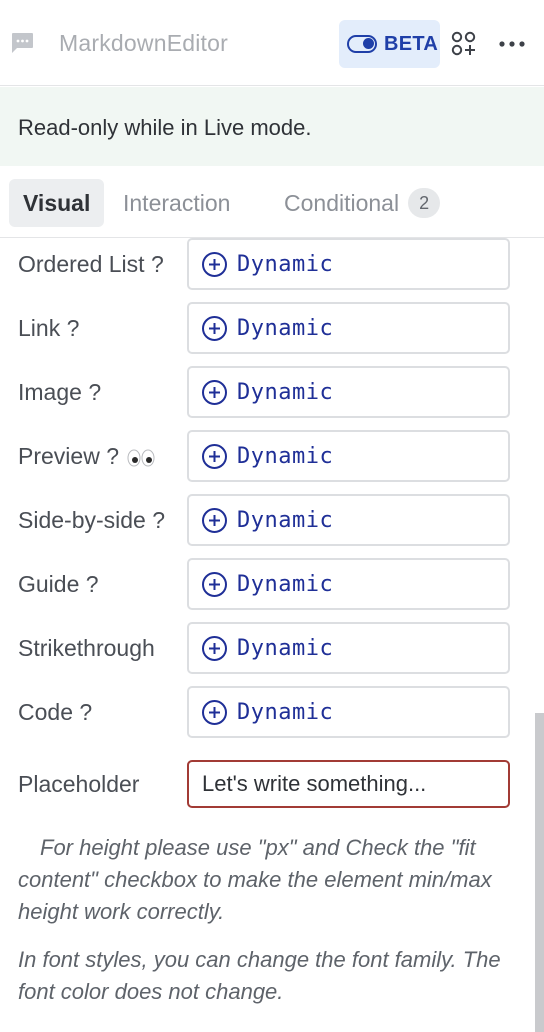  What do you see at coordinates (92, 520) in the screenshot?
I see `property-label: Side-by-side ?` at bounding box center [92, 520].